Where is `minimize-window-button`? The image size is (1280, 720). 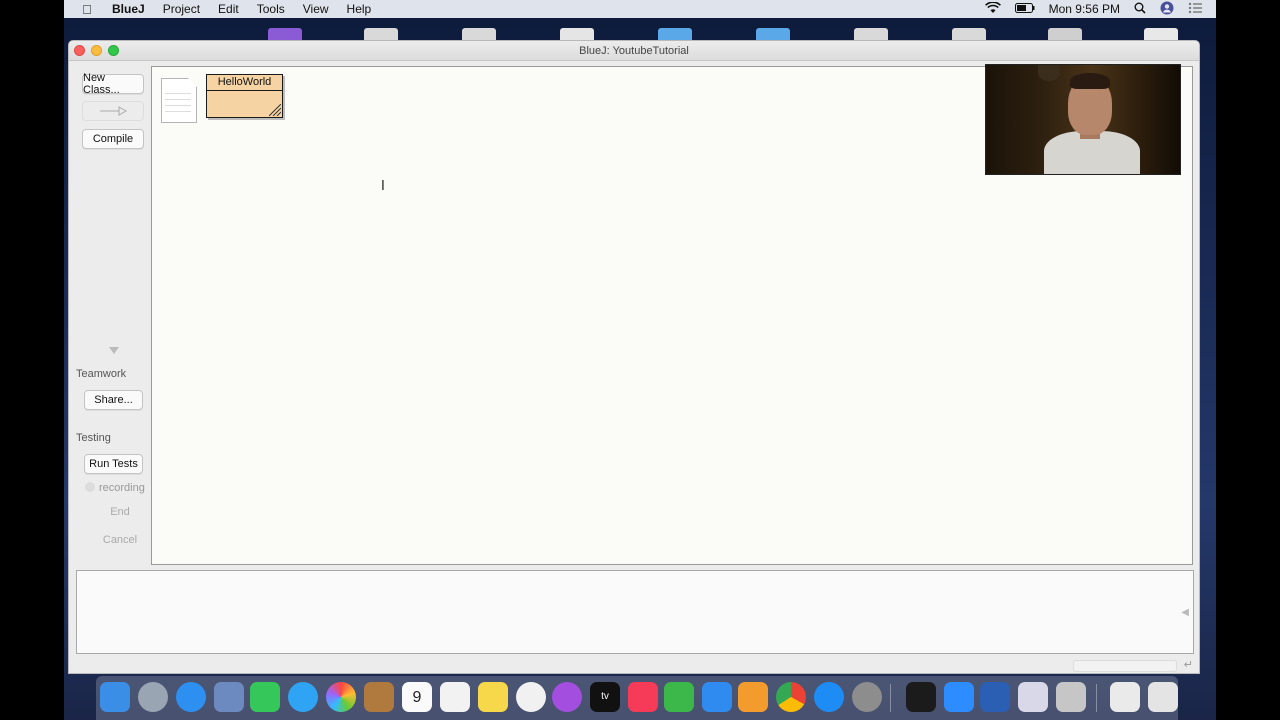
minimize-window-button is located at coordinates (96, 50).